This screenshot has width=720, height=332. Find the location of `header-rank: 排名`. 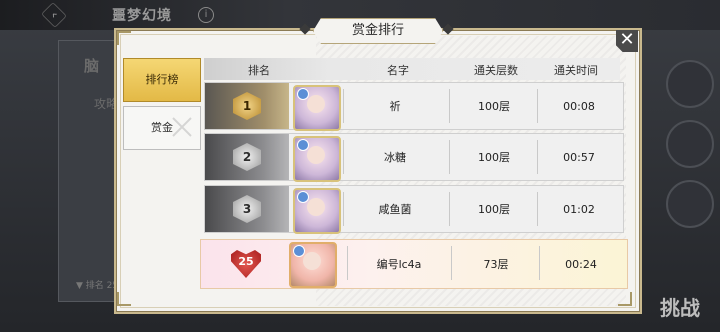

header-rank: 排名 is located at coordinates (259, 70).